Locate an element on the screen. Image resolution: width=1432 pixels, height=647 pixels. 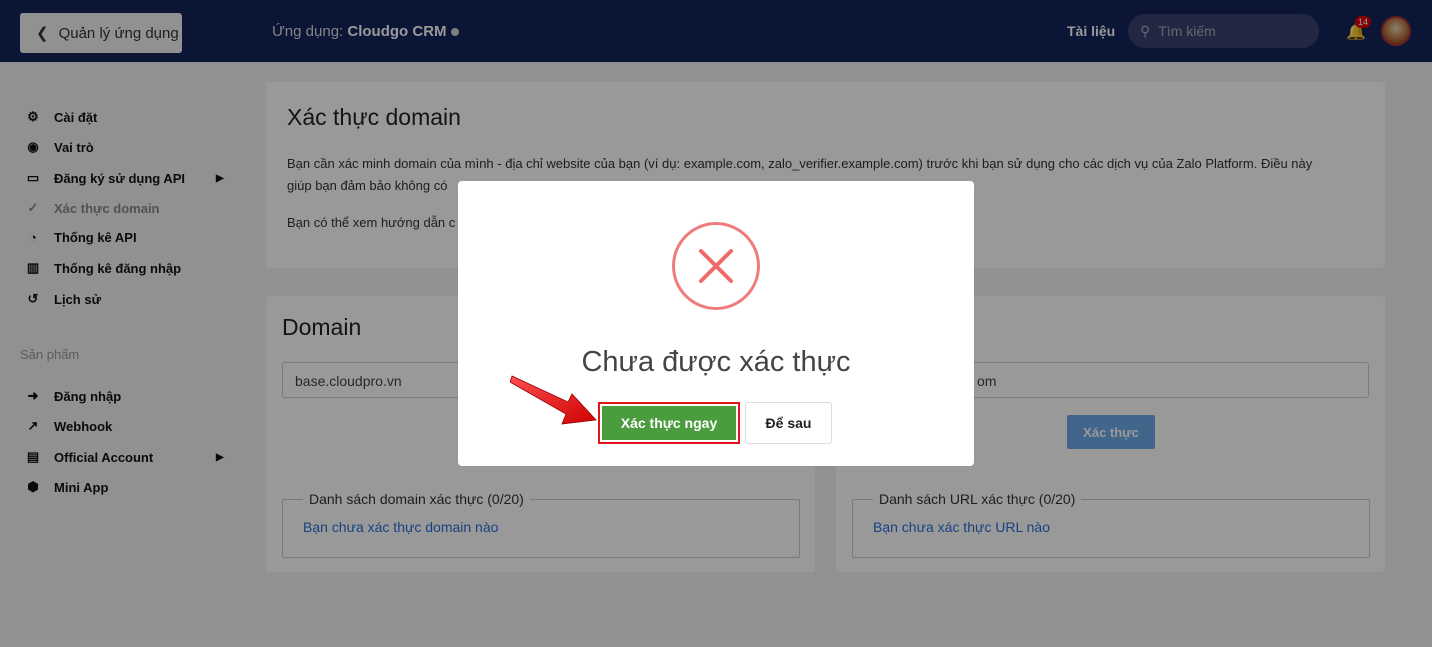
red-arrow-annotation-icon is located at coordinates (553, 400).